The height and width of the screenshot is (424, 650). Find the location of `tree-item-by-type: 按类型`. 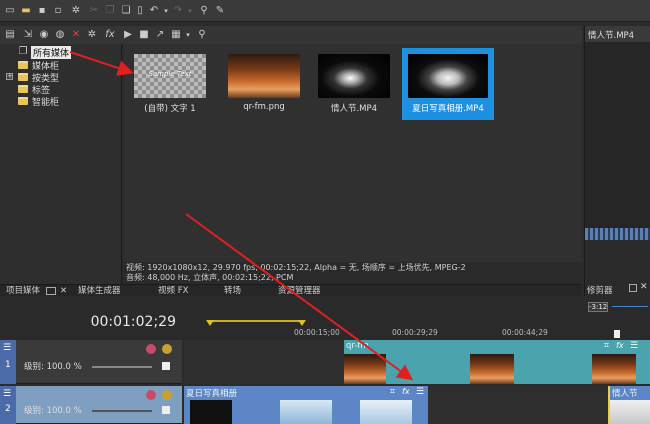

tree-item-by-type: 按类型 is located at coordinates (38, 77).